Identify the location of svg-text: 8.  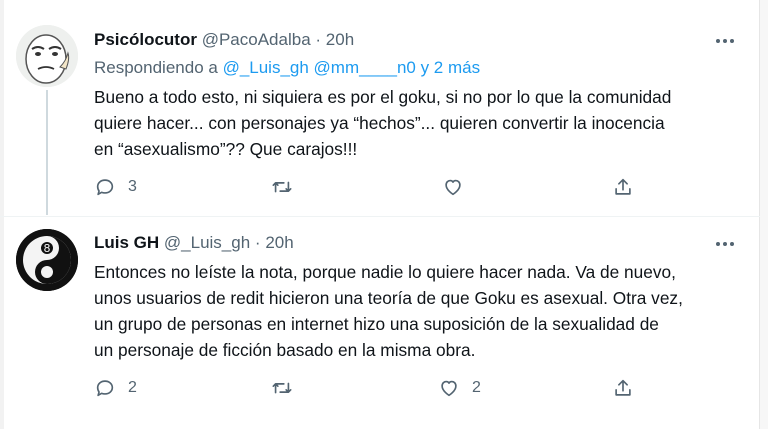
(47, 248).